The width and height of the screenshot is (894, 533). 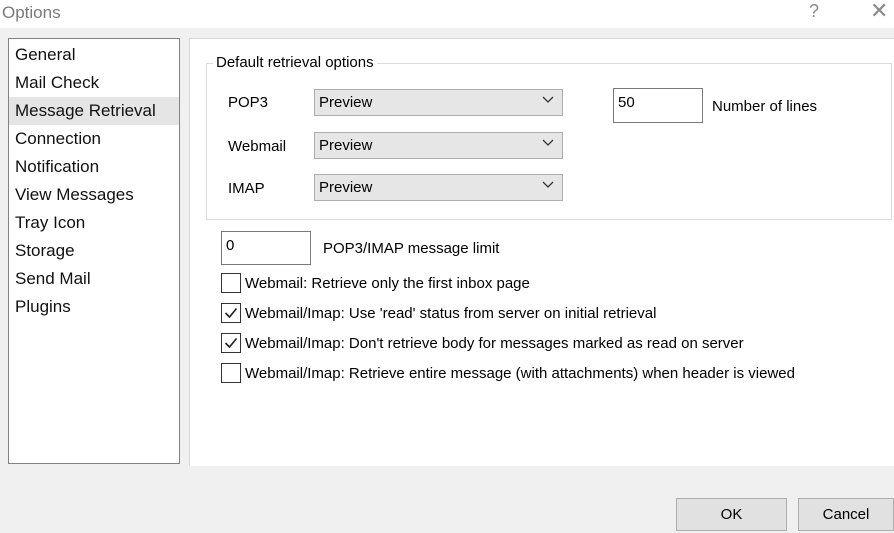 I want to click on message-limit-input: 0, so click(x=266, y=248).